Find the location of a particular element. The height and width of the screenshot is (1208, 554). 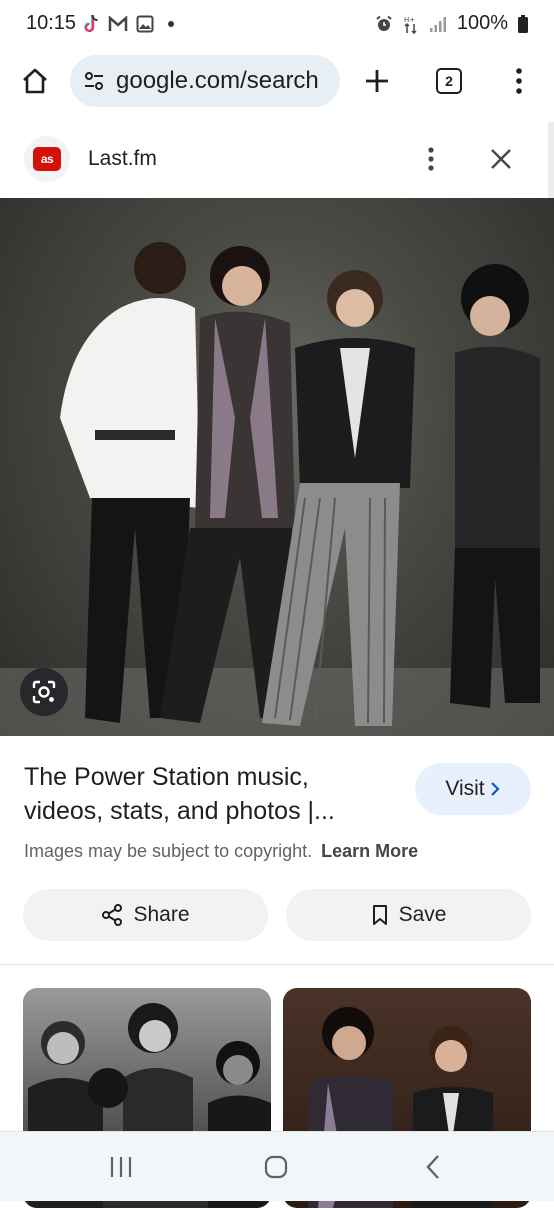

alarm-icon is located at coordinates (384, 23).